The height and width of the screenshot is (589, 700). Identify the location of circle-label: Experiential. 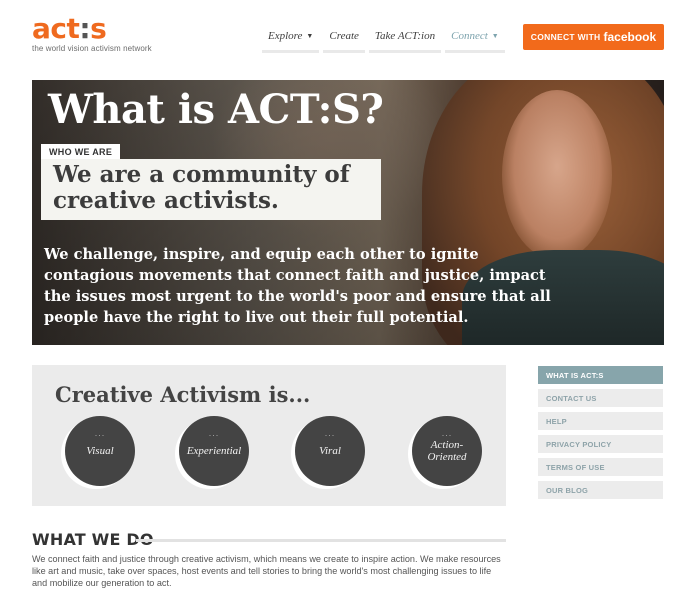
(214, 451).